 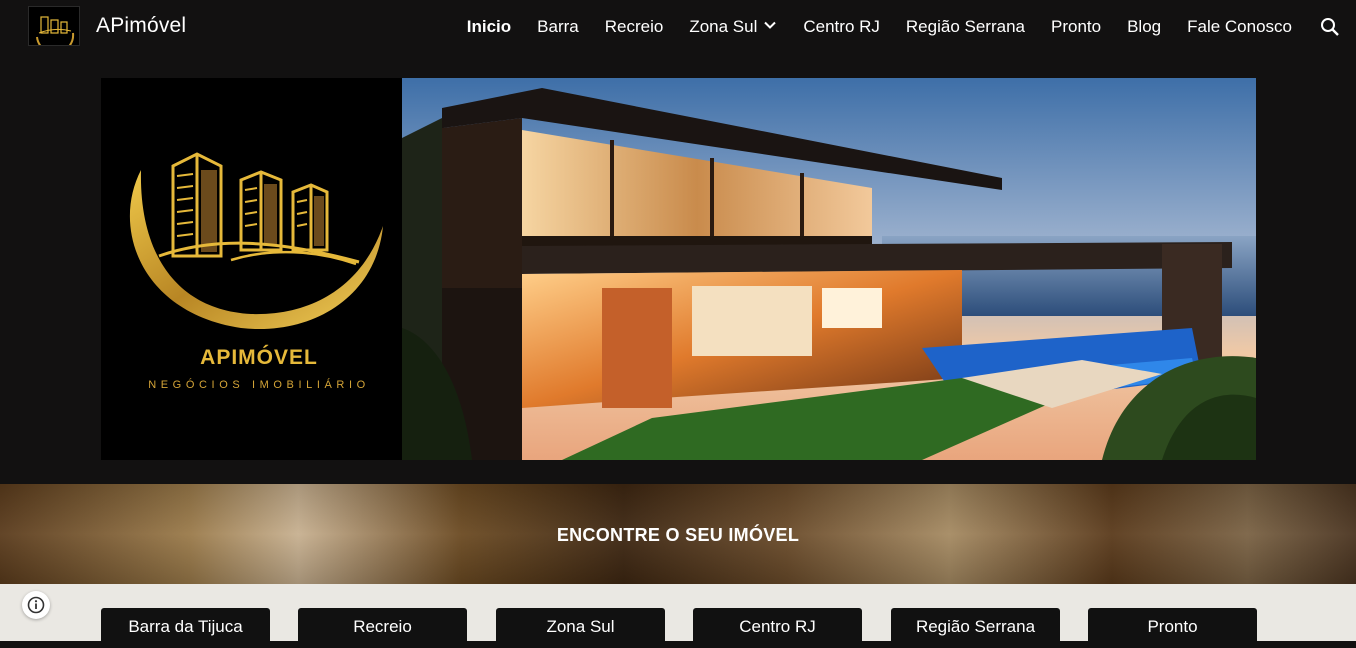 I want to click on brand-logo-graphic, so click(x=256, y=241).